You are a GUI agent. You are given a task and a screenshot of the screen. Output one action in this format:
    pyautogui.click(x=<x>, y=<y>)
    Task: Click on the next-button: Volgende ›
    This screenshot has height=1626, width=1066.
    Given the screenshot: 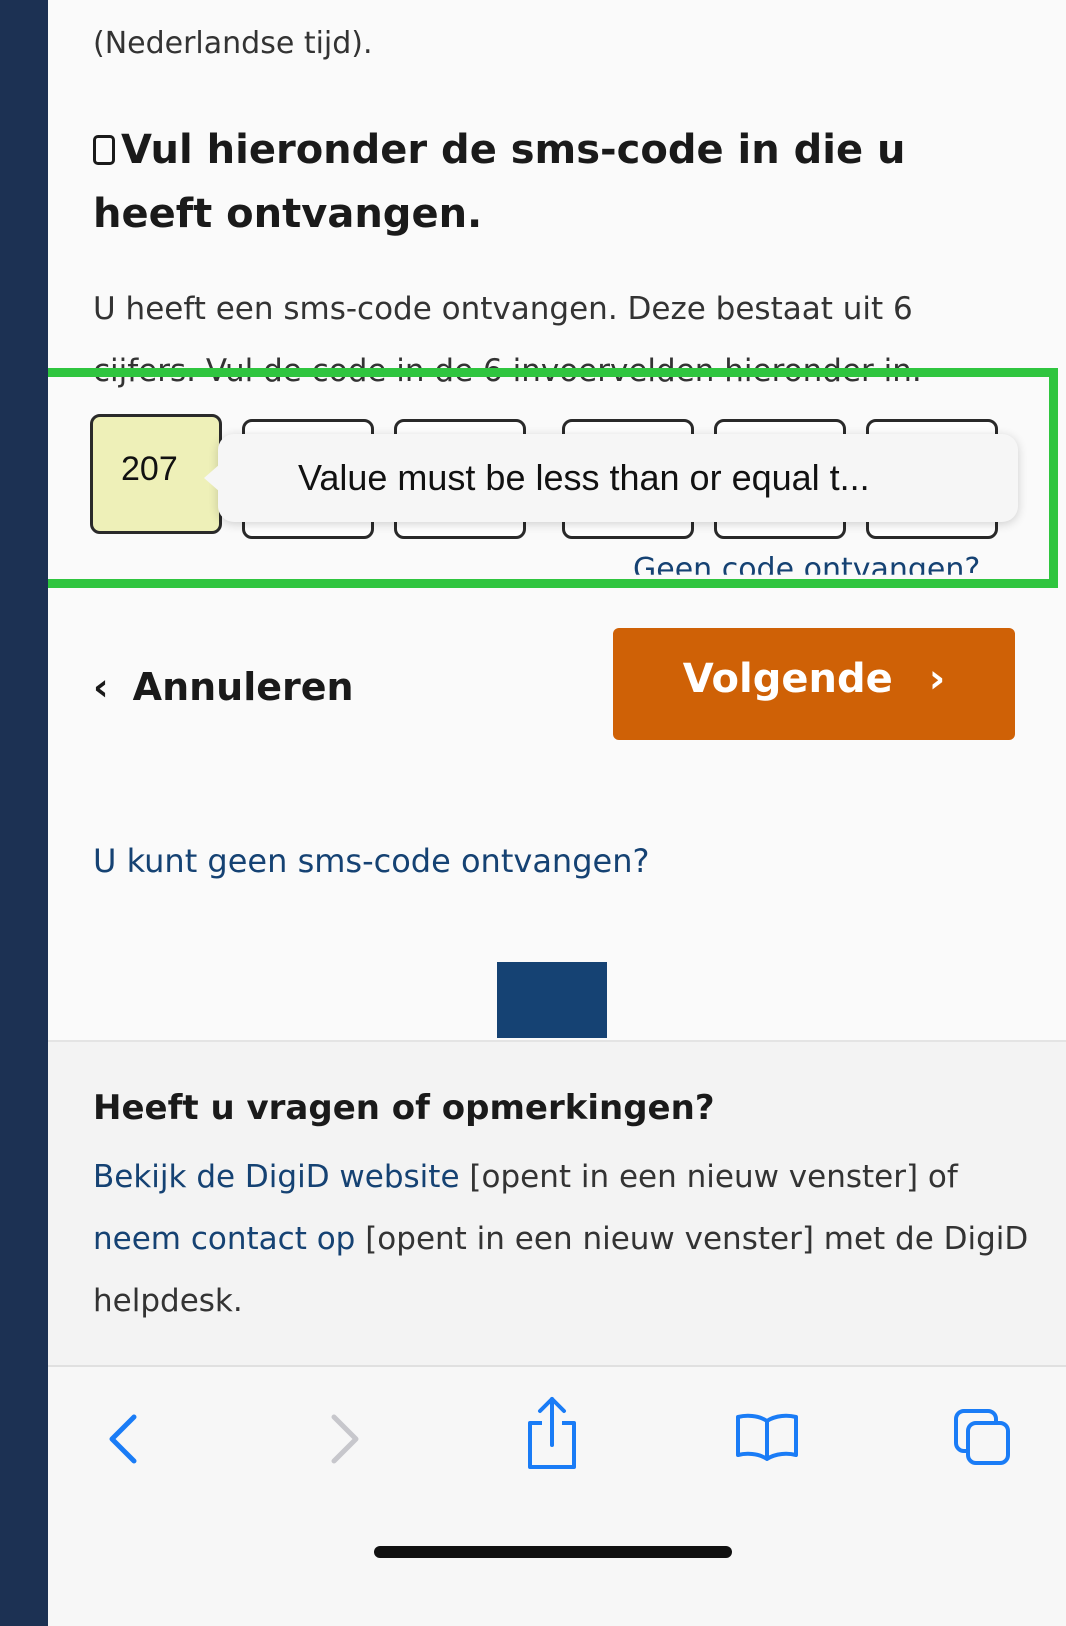 What is the action you would take?
    pyautogui.click(x=814, y=684)
    